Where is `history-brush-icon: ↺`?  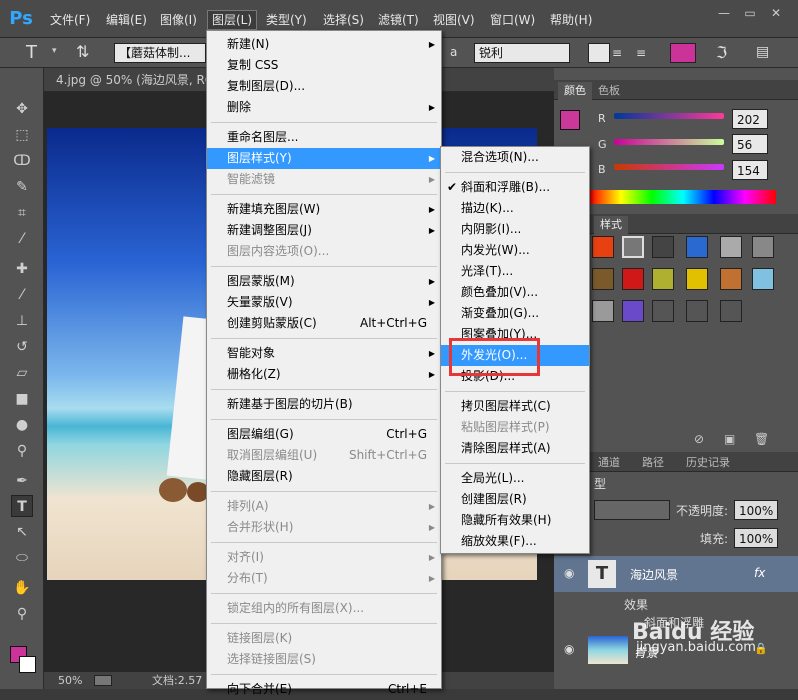 history-brush-icon: ↺ is located at coordinates (22, 347).